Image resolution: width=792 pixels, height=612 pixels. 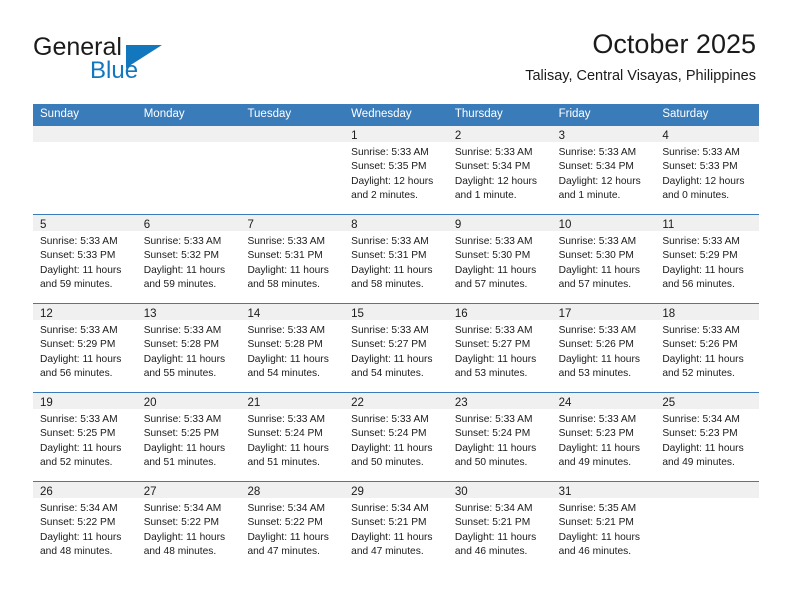 I want to click on day-number-band: 26, so click(x=85, y=490).